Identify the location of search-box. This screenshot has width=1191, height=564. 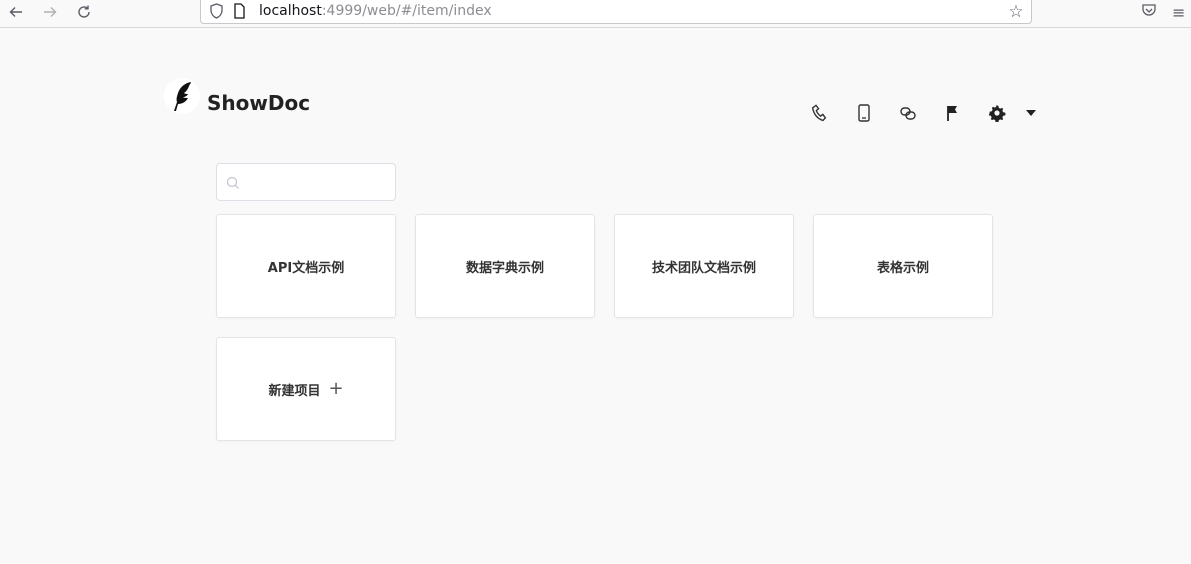
(306, 182).